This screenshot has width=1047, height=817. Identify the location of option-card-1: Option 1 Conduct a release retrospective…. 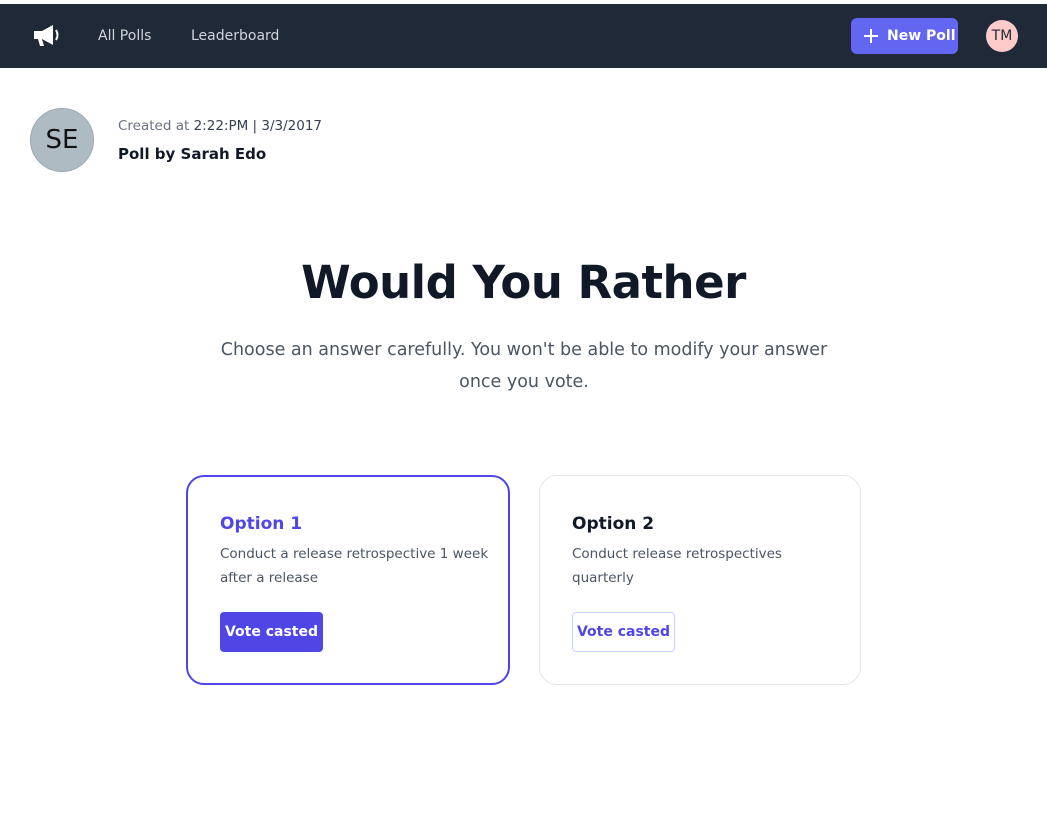
(348, 580).